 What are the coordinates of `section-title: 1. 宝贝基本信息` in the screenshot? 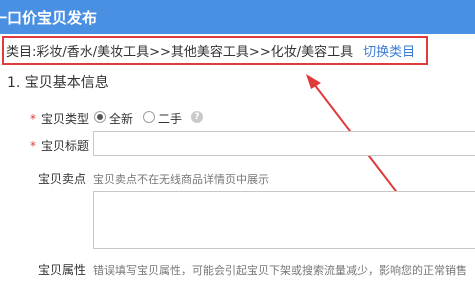 It's located at (58, 83).